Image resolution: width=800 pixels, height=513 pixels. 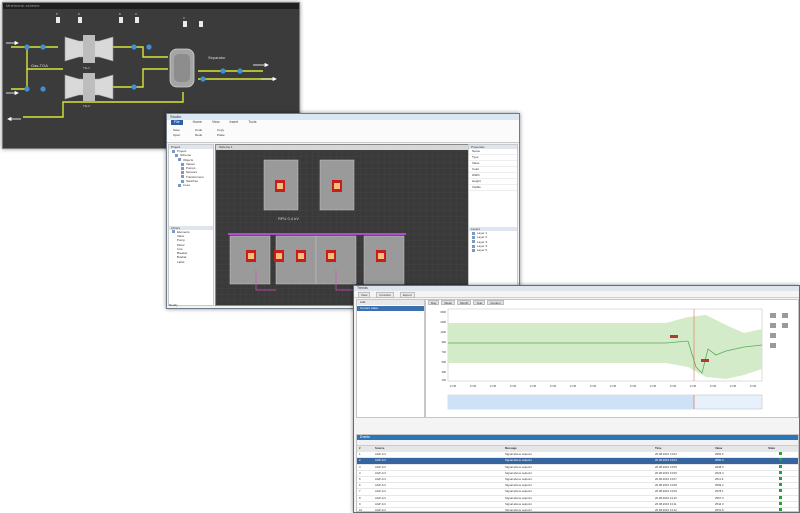 I want to click on flow-arrows, so click(x=141, y=81).